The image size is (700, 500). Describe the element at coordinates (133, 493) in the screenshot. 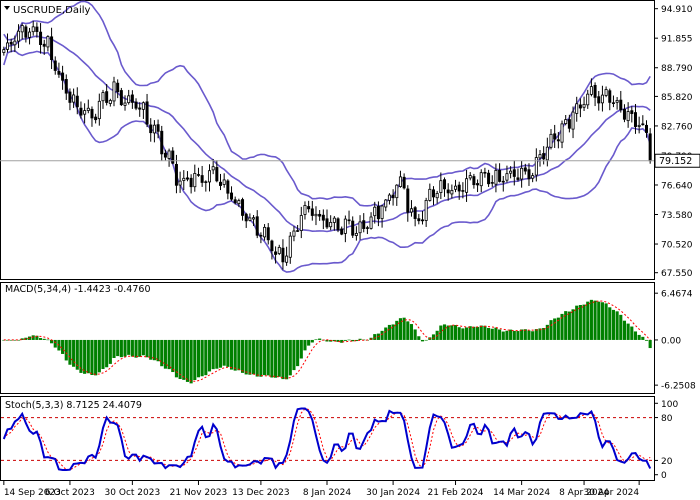

I see `time-tick-label: 30 Oct 2023` at that location.